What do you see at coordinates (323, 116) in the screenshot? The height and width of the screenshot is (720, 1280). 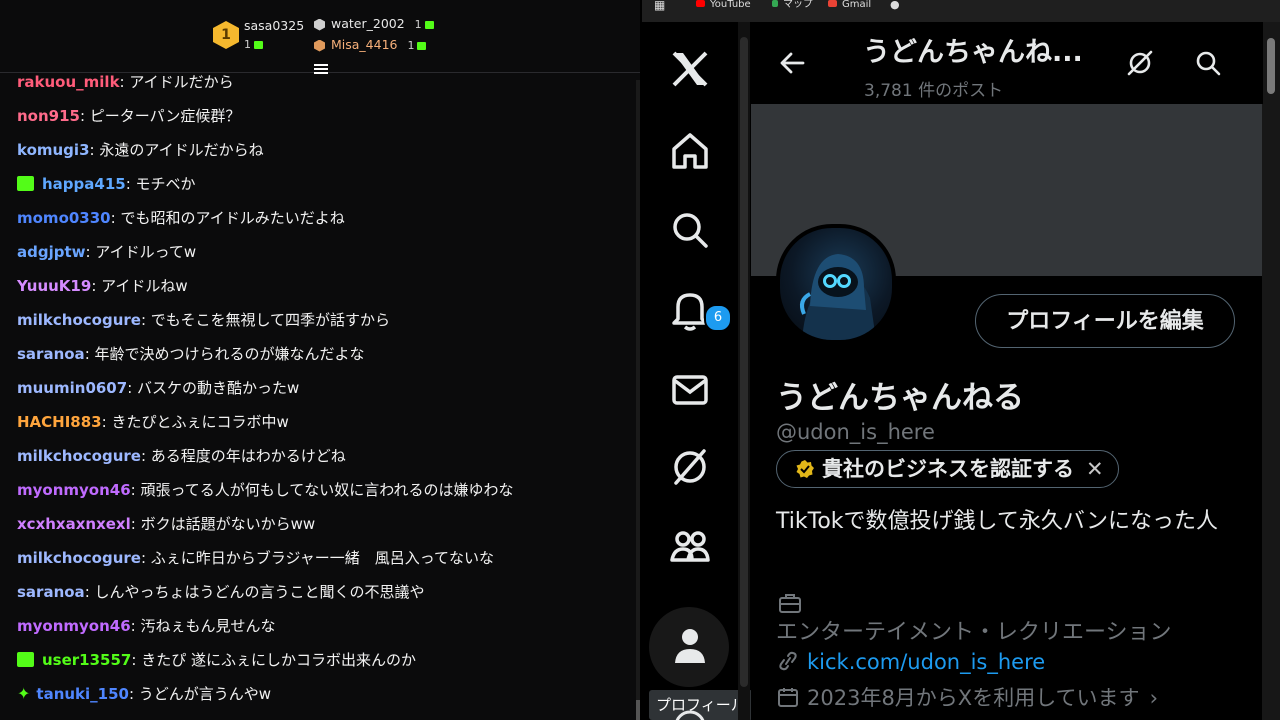 I see `chat-message: non915: ピーターパン症候群？` at bounding box center [323, 116].